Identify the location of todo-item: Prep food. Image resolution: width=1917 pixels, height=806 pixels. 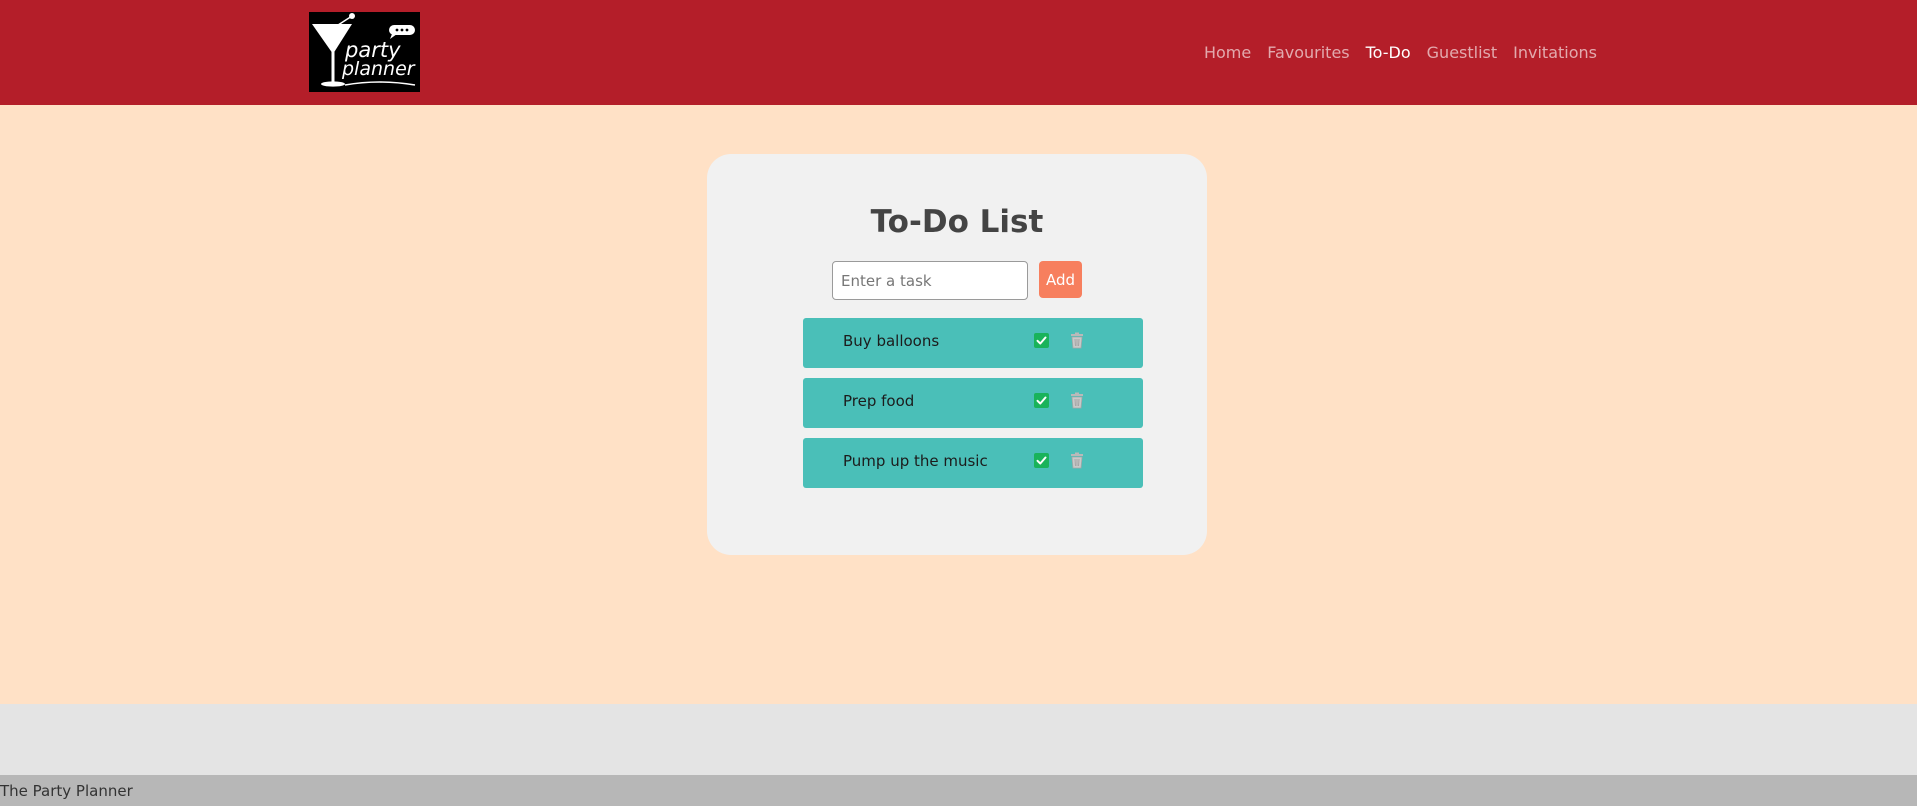
(973, 403).